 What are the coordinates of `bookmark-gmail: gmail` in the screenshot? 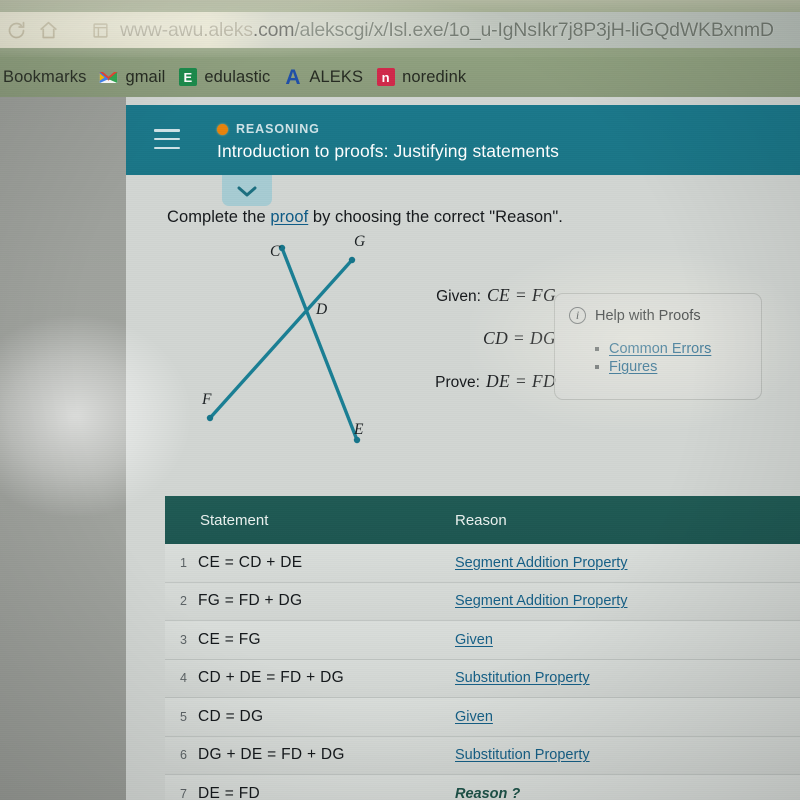 It's located at (132, 77).